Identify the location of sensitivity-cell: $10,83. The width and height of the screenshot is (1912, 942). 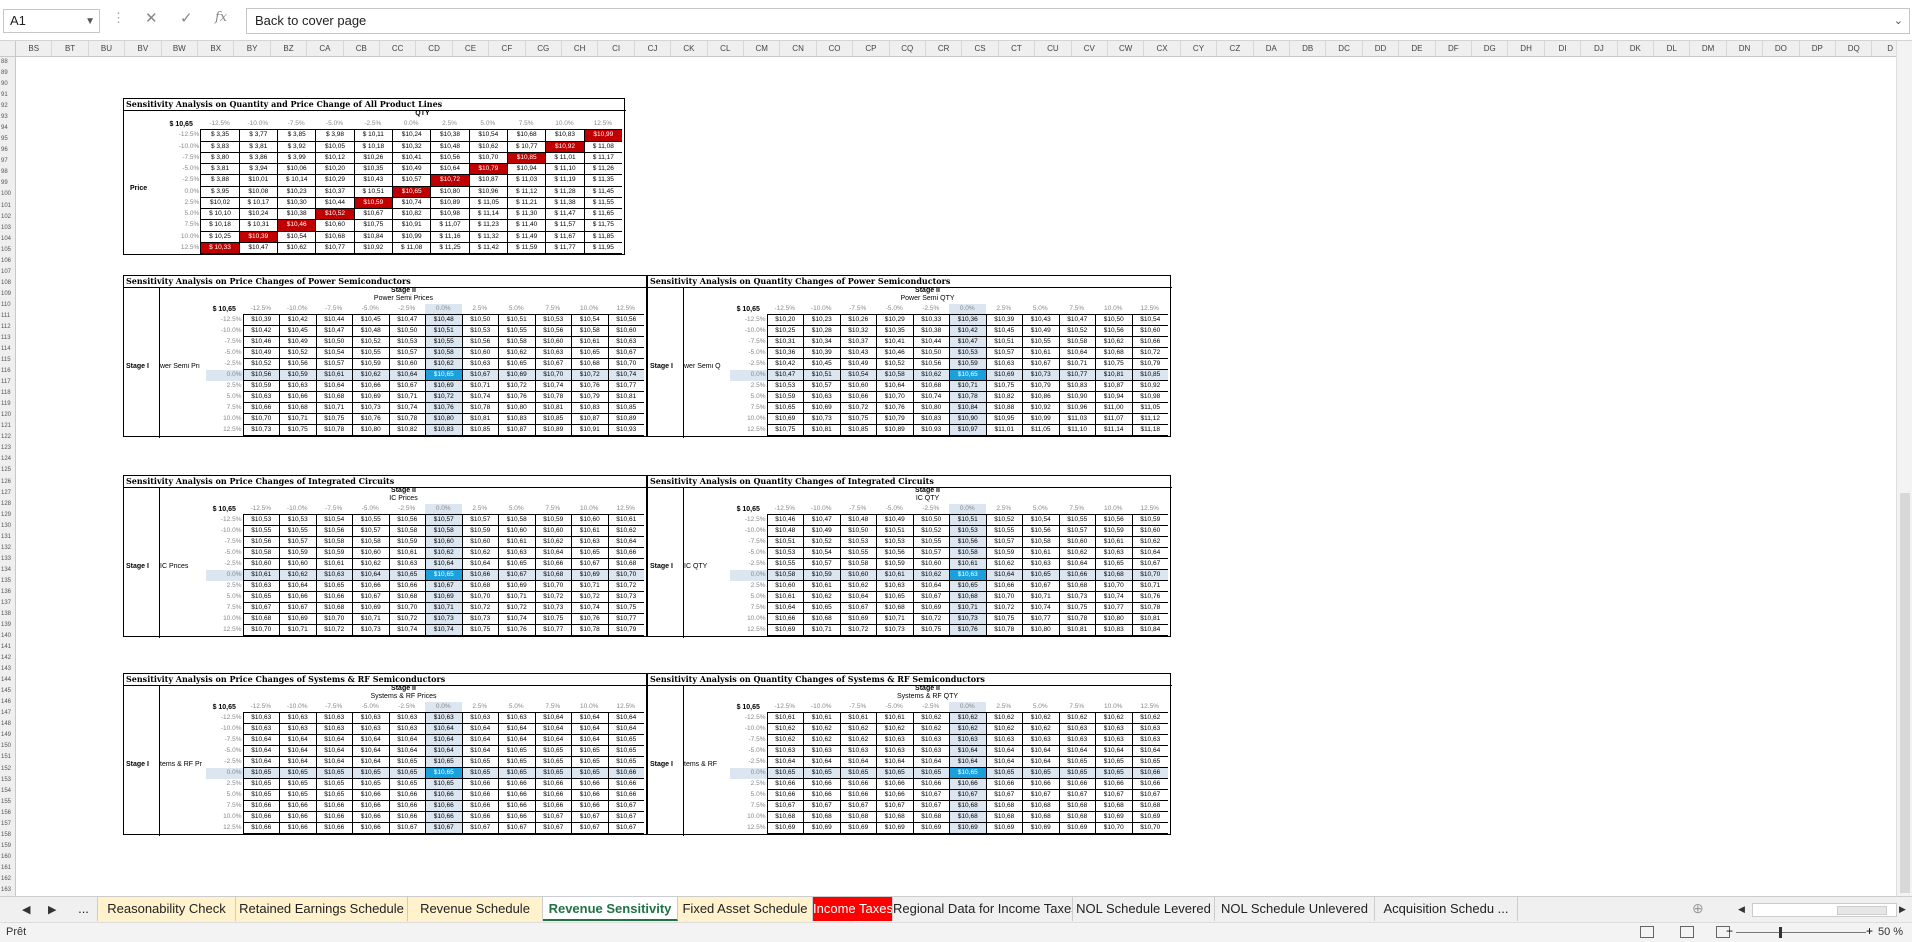
(589, 408).